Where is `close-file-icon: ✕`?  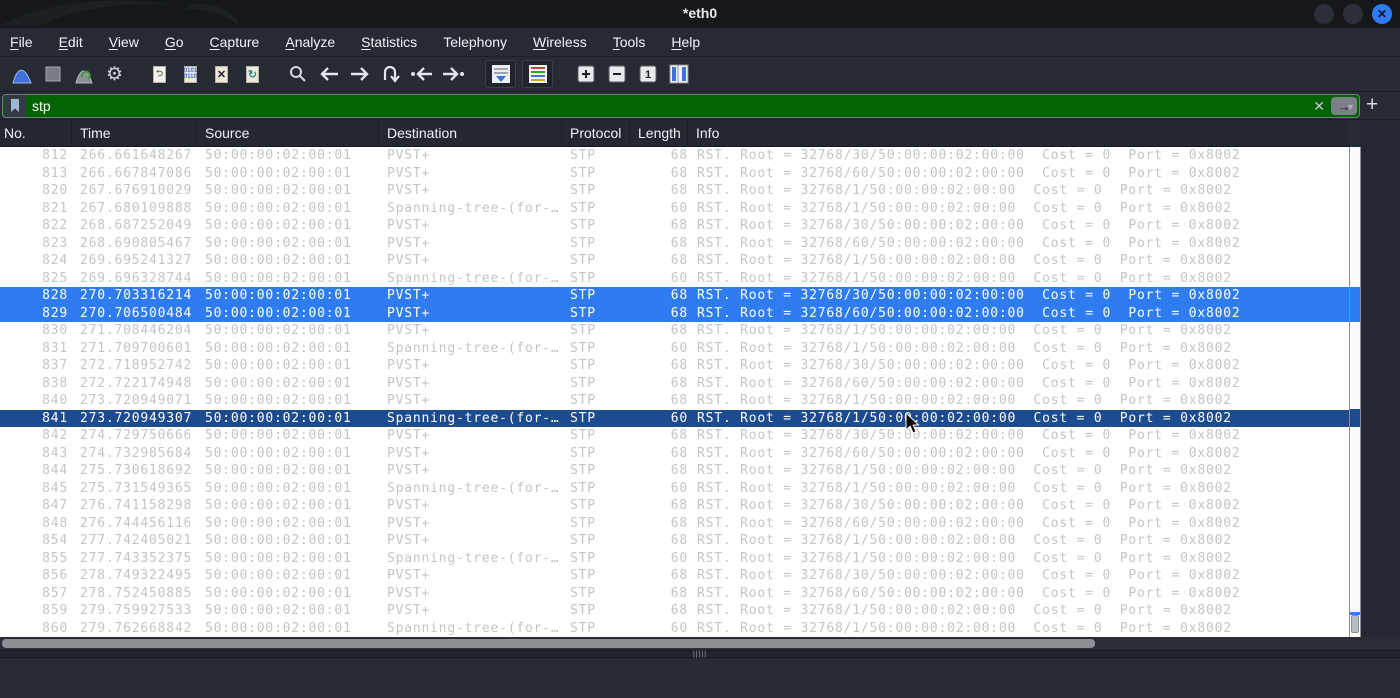
close-file-icon: ✕ is located at coordinates (221, 74).